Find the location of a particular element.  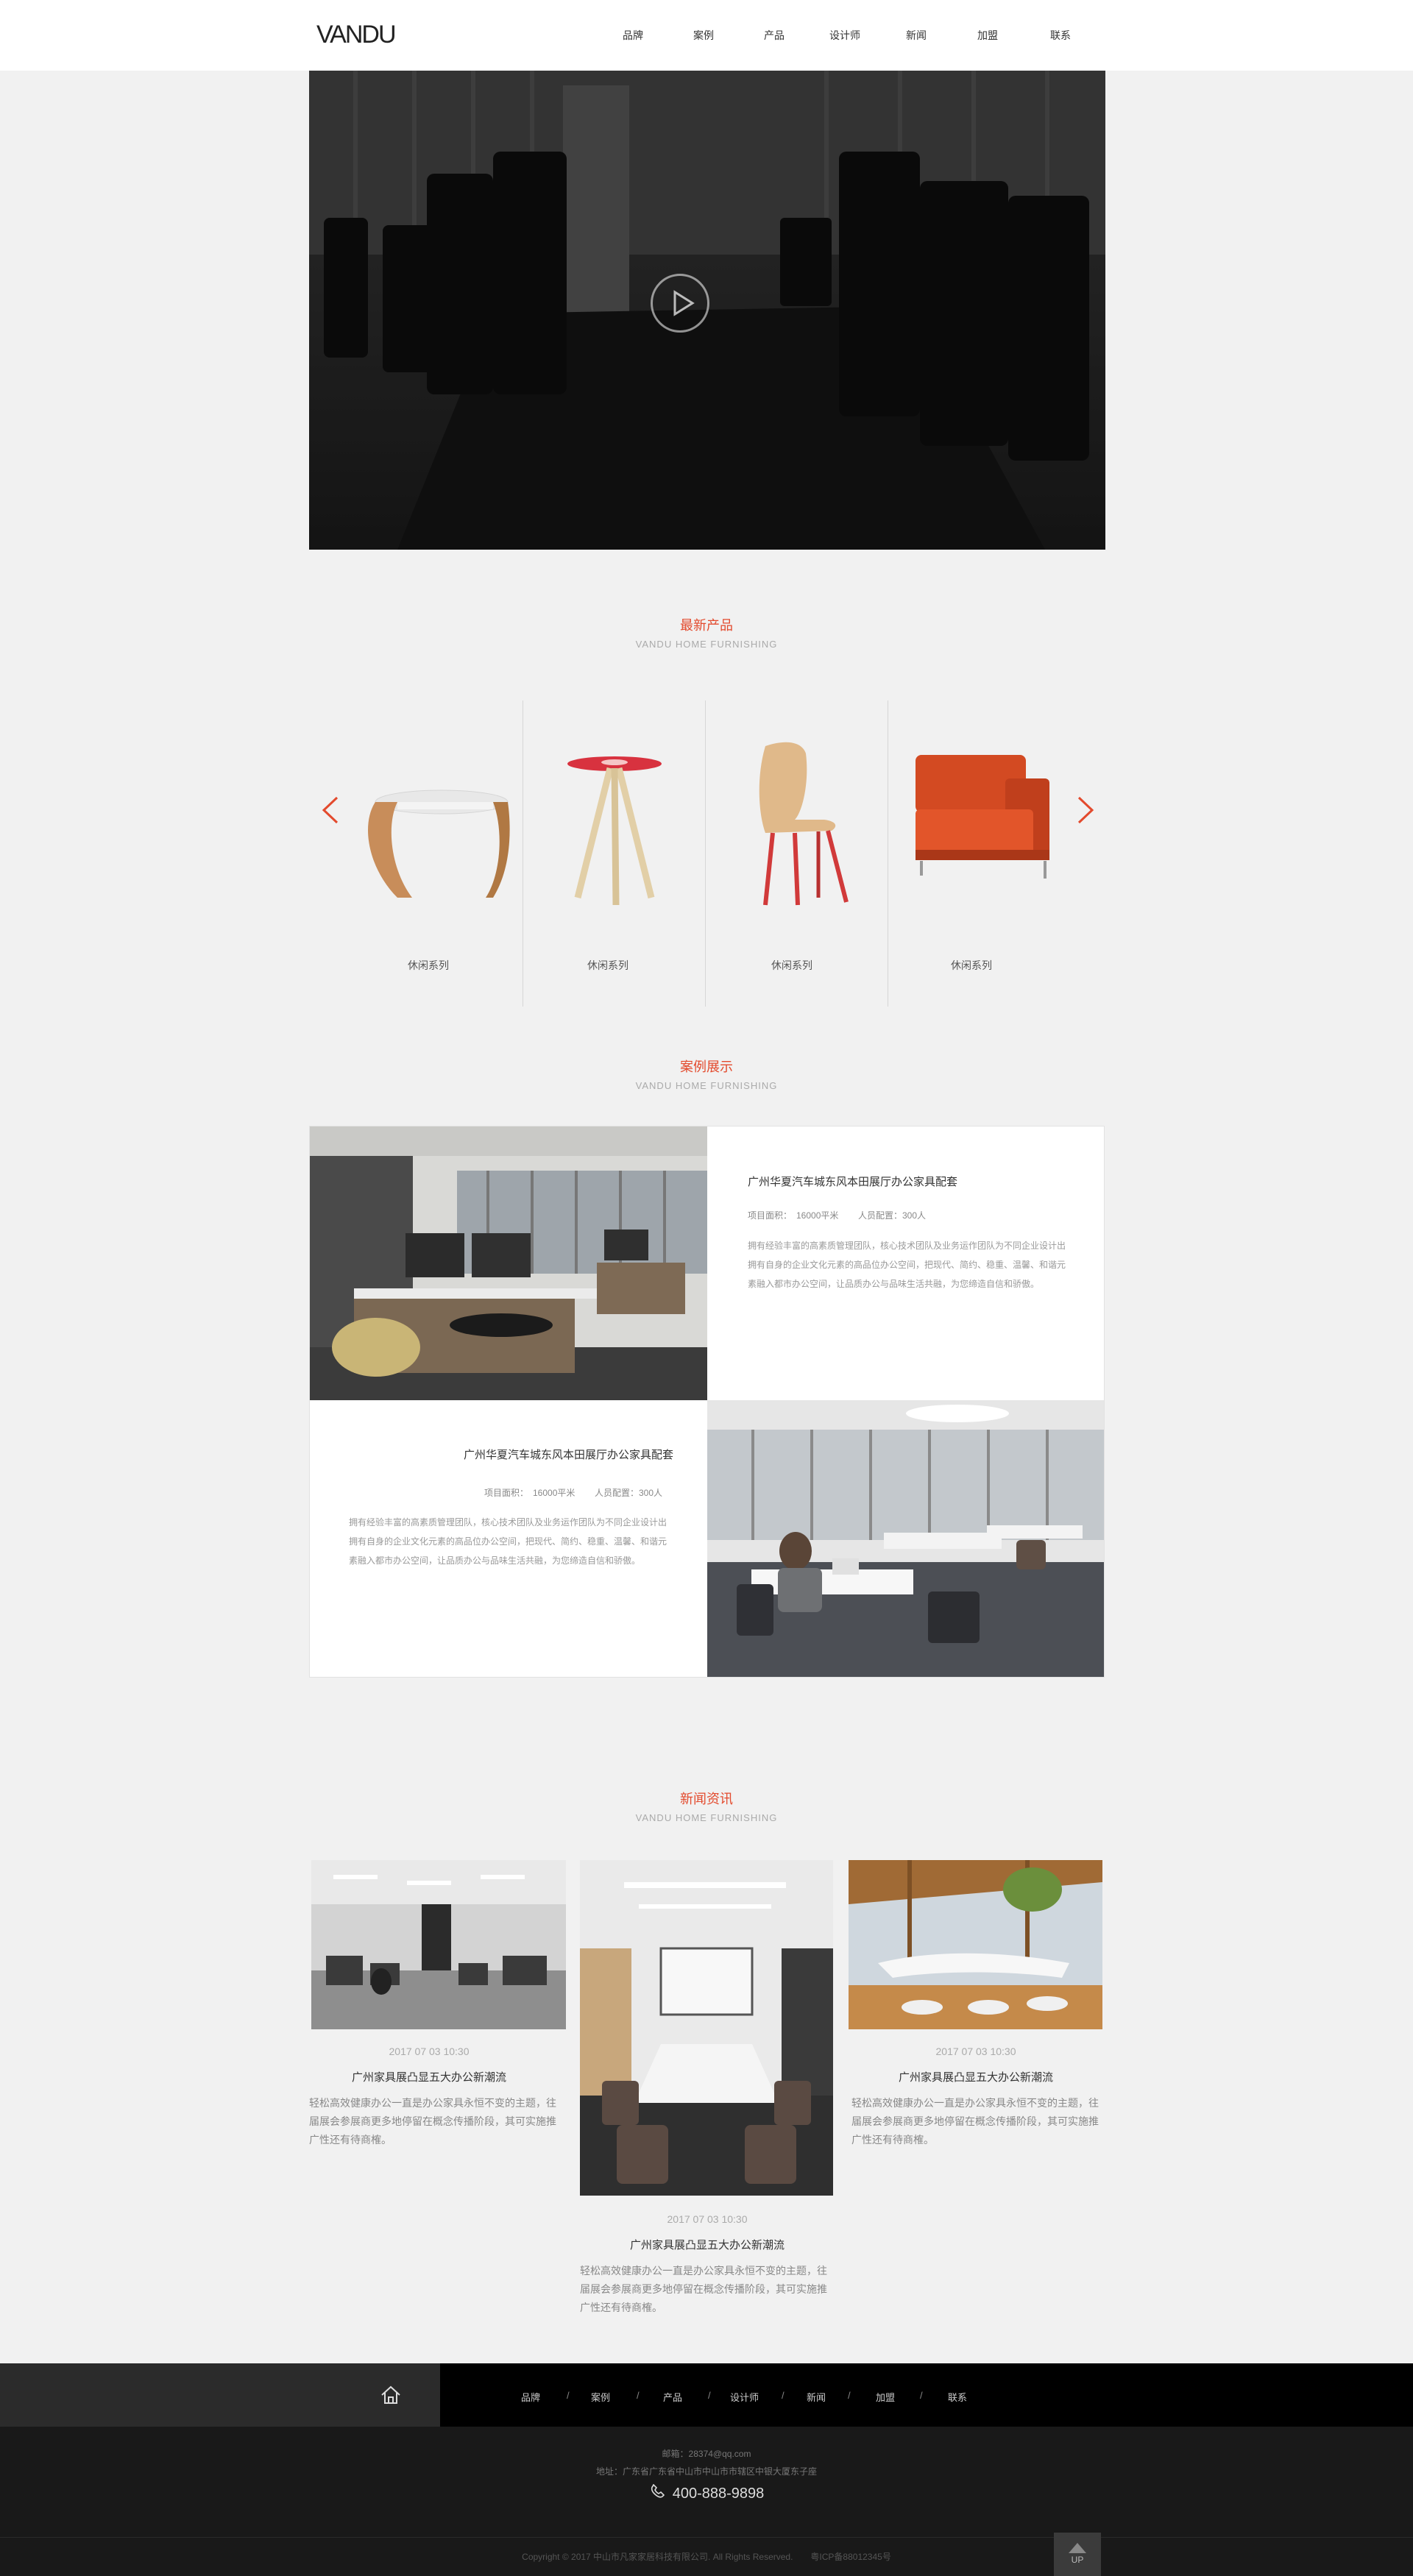

phone-number: 400-888-9898 is located at coordinates (719, 2493).